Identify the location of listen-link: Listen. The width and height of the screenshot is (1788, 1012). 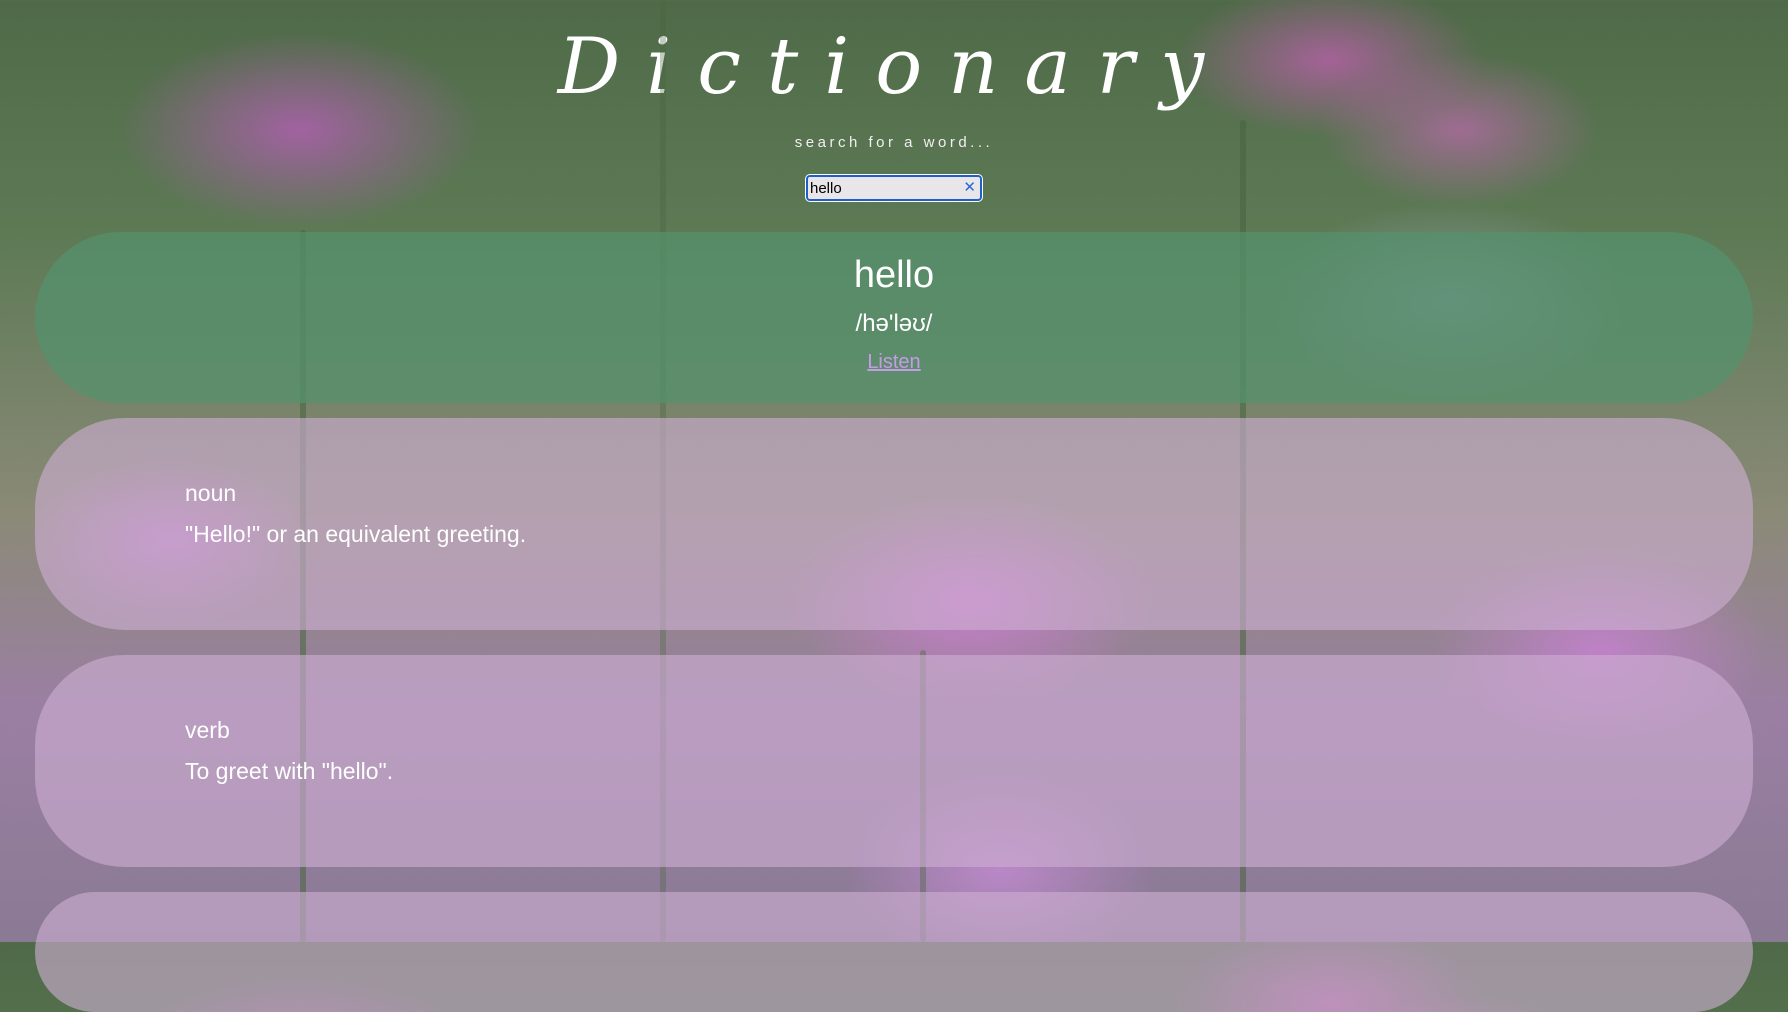
(893, 362).